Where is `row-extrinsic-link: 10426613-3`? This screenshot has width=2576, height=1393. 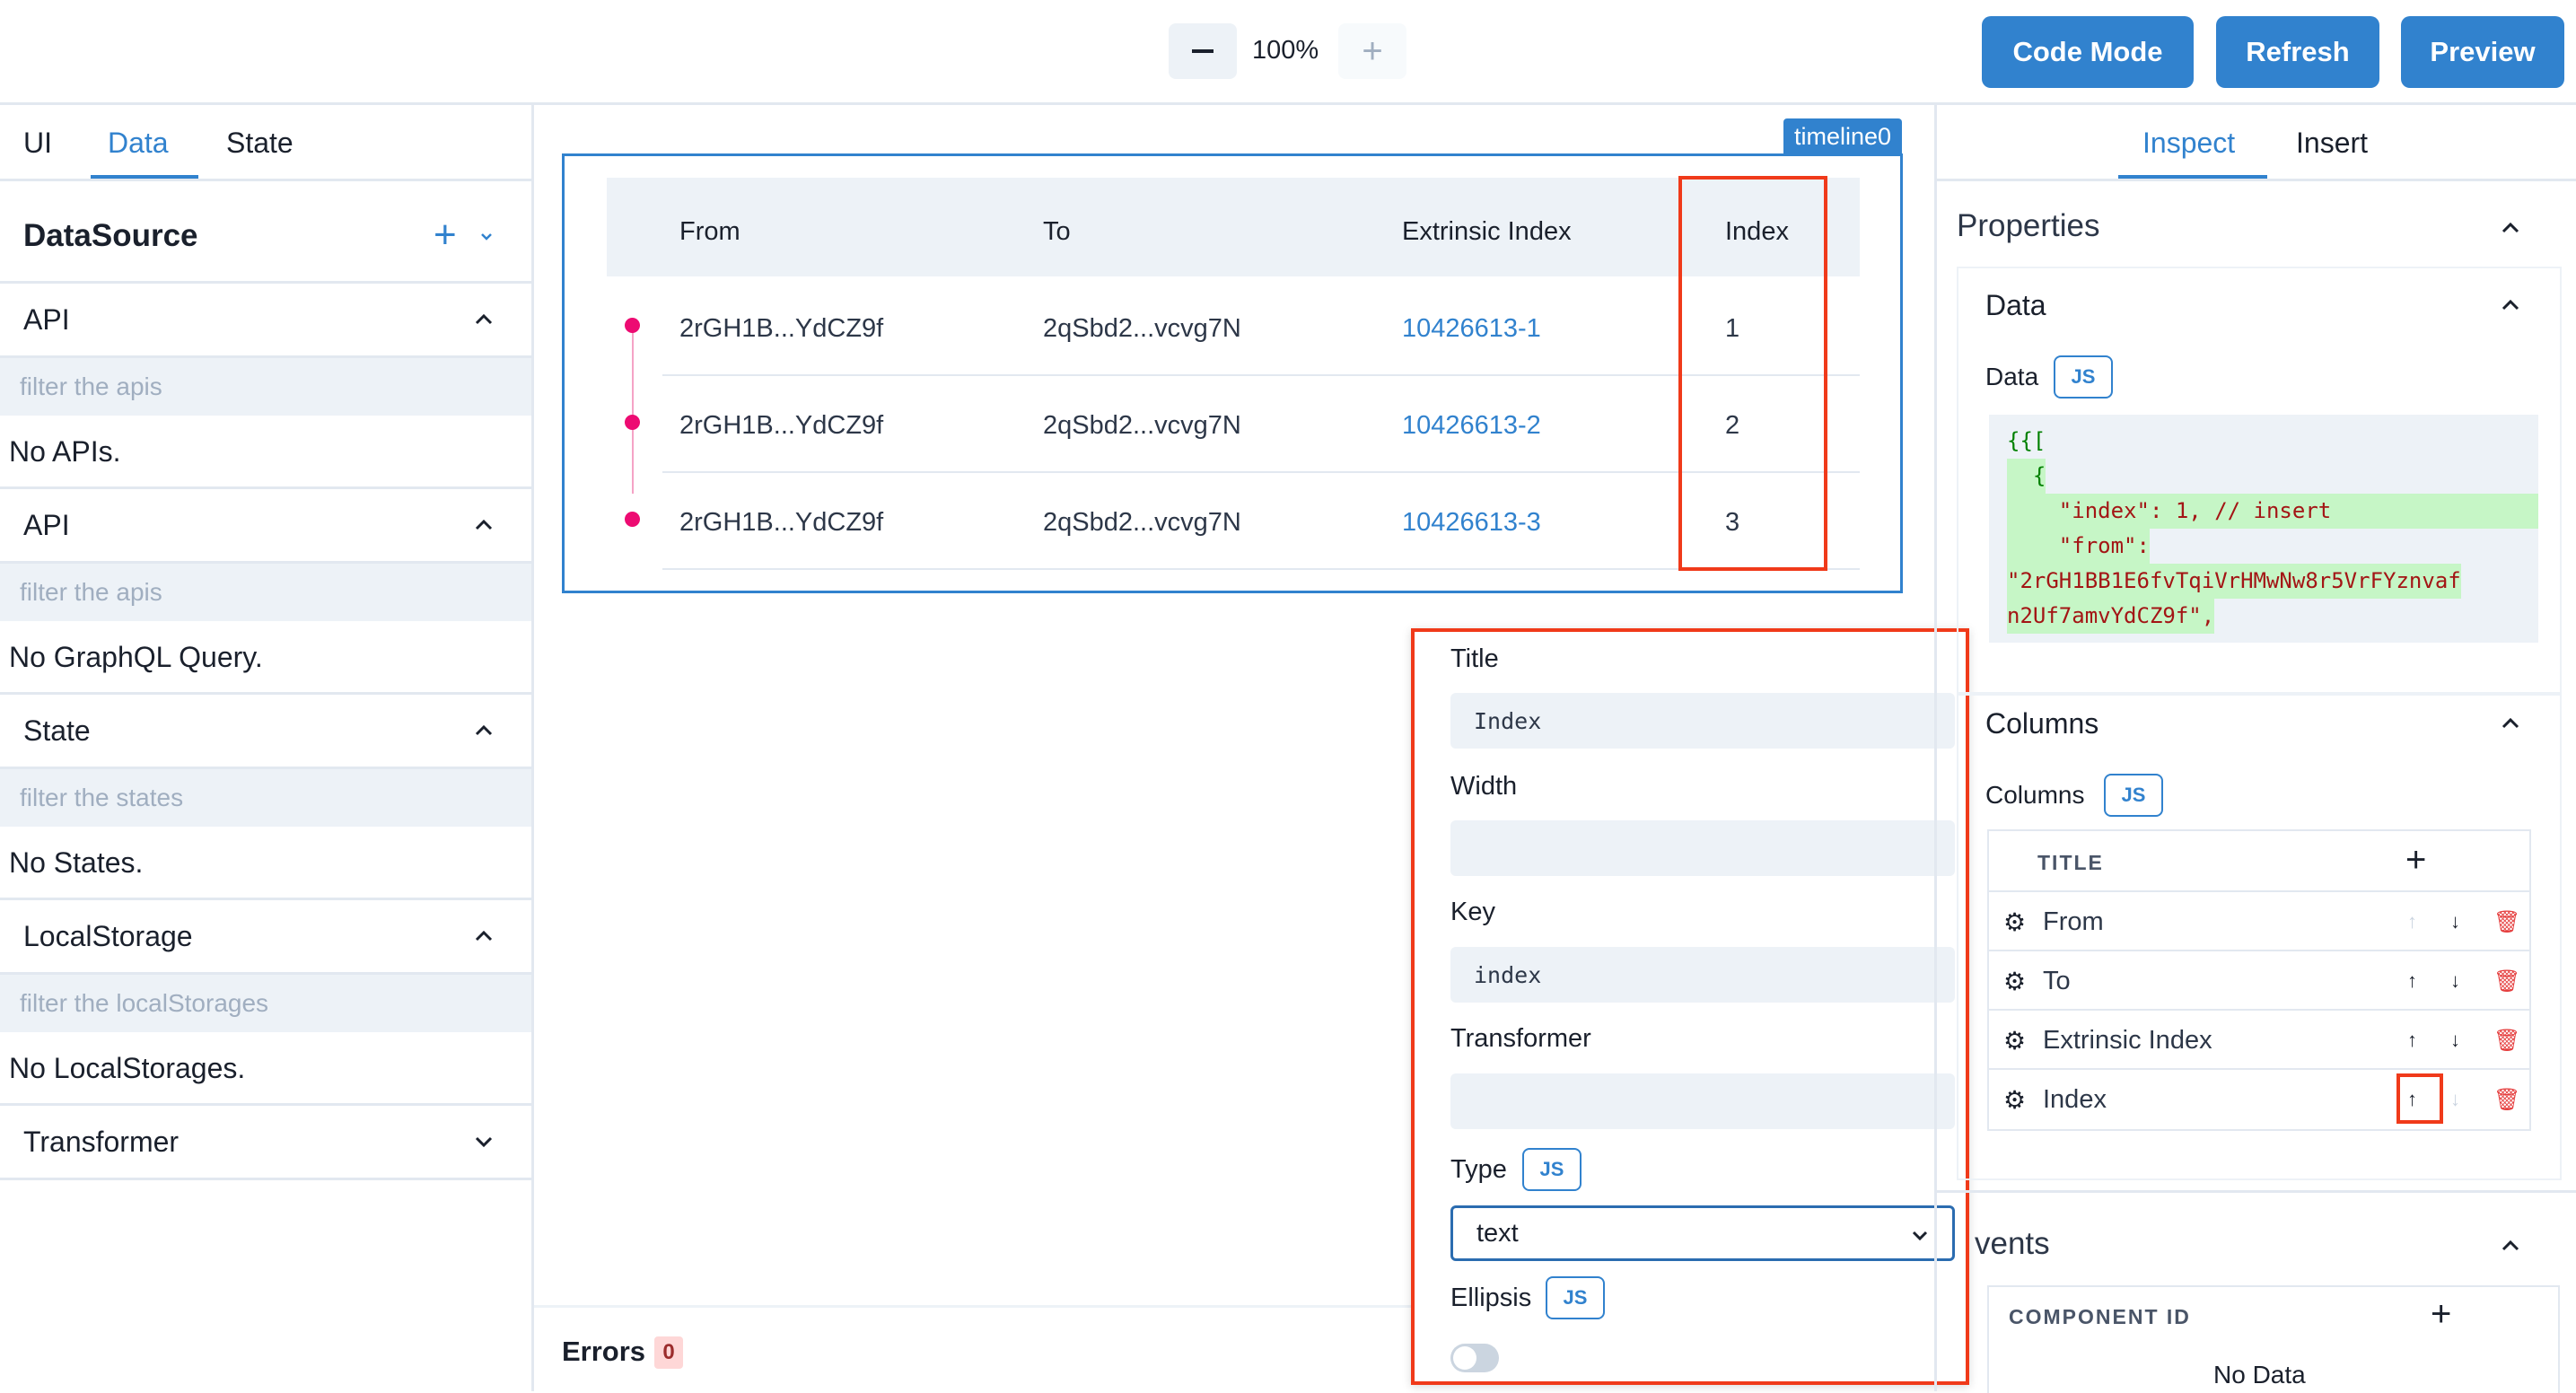 row-extrinsic-link: 10426613-3 is located at coordinates (1471, 523).